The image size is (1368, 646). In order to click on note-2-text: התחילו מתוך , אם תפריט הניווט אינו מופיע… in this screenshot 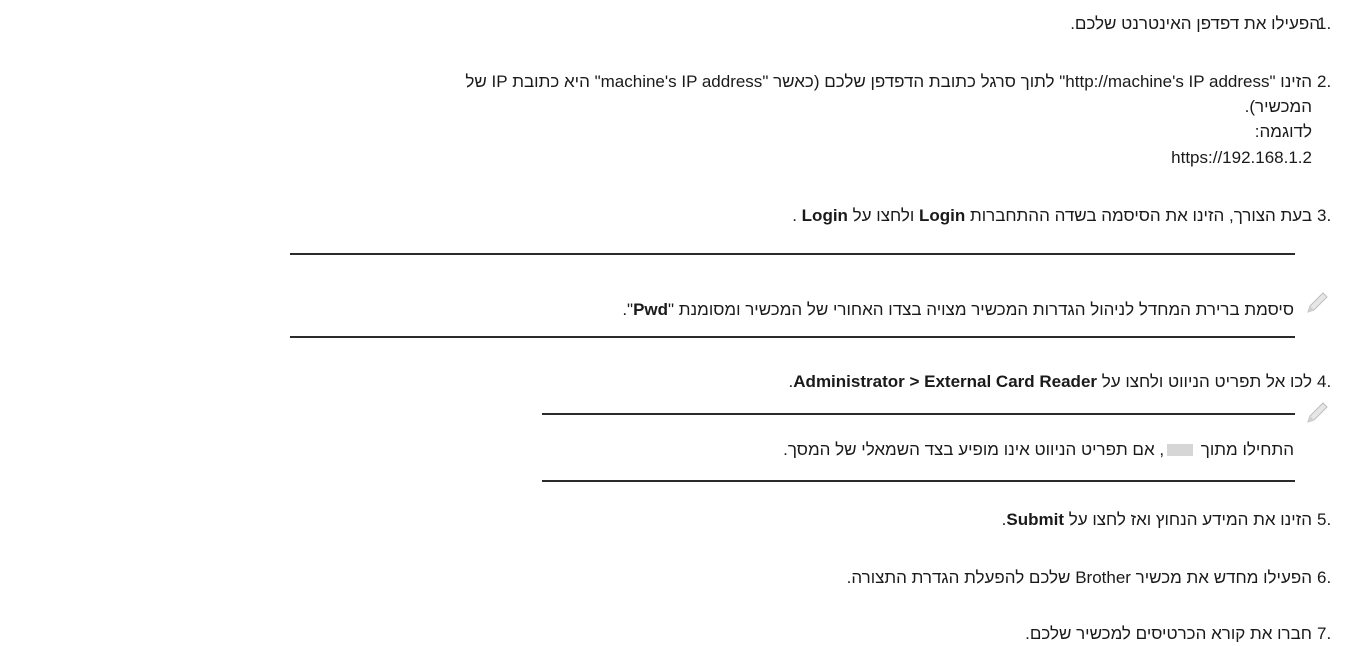, I will do `click(1038, 449)`.